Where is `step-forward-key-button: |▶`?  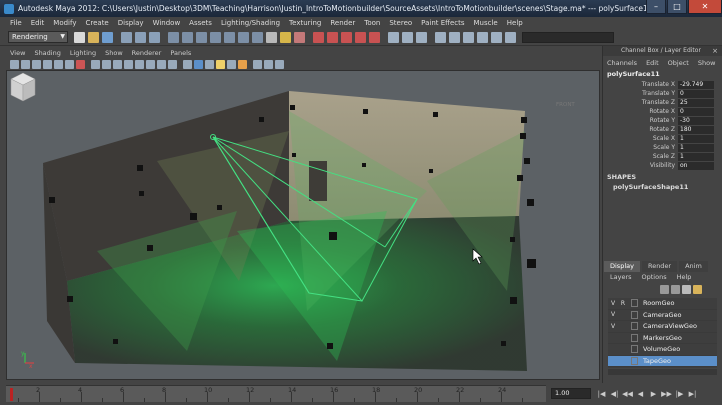
step-forward-key-button: |▶ is located at coordinates (679, 394).